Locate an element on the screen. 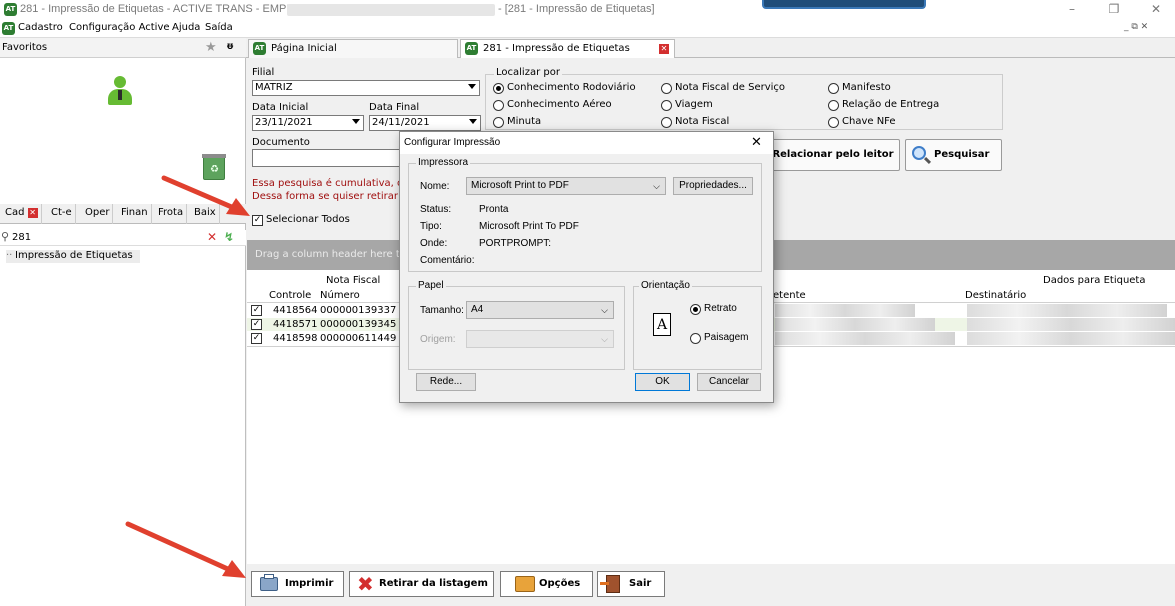 Image resolution: width=1175 pixels, height=606 pixels. arrow-to-select-all is located at coordinates (205, 195).